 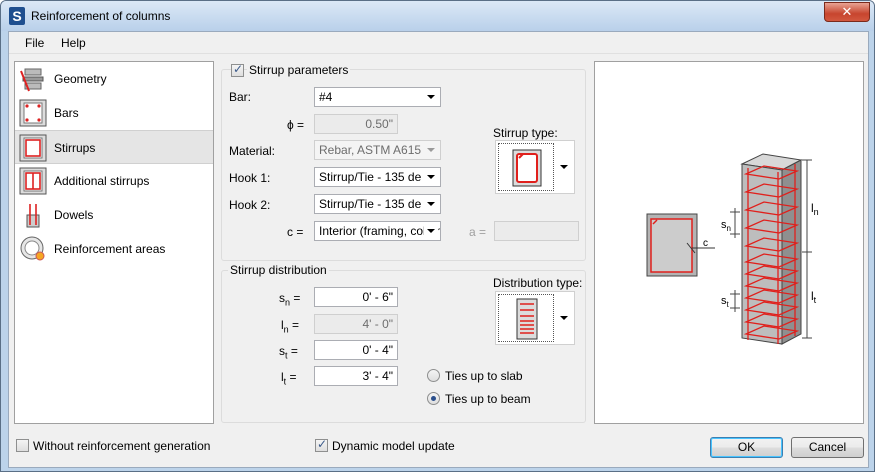 I want to click on distribution-type-picker, so click(x=535, y=318).